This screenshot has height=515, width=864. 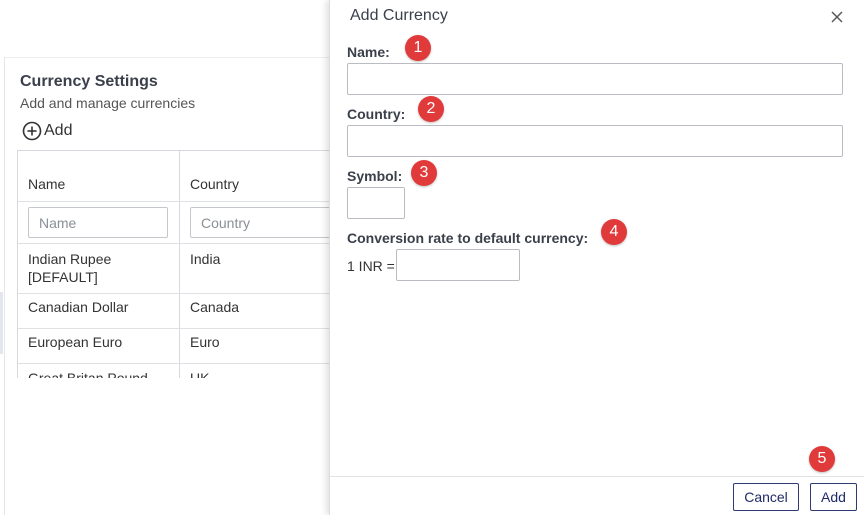 What do you see at coordinates (368, 52) in the screenshot?
I see `name-label: Name:` at bounding box center [368, 52].